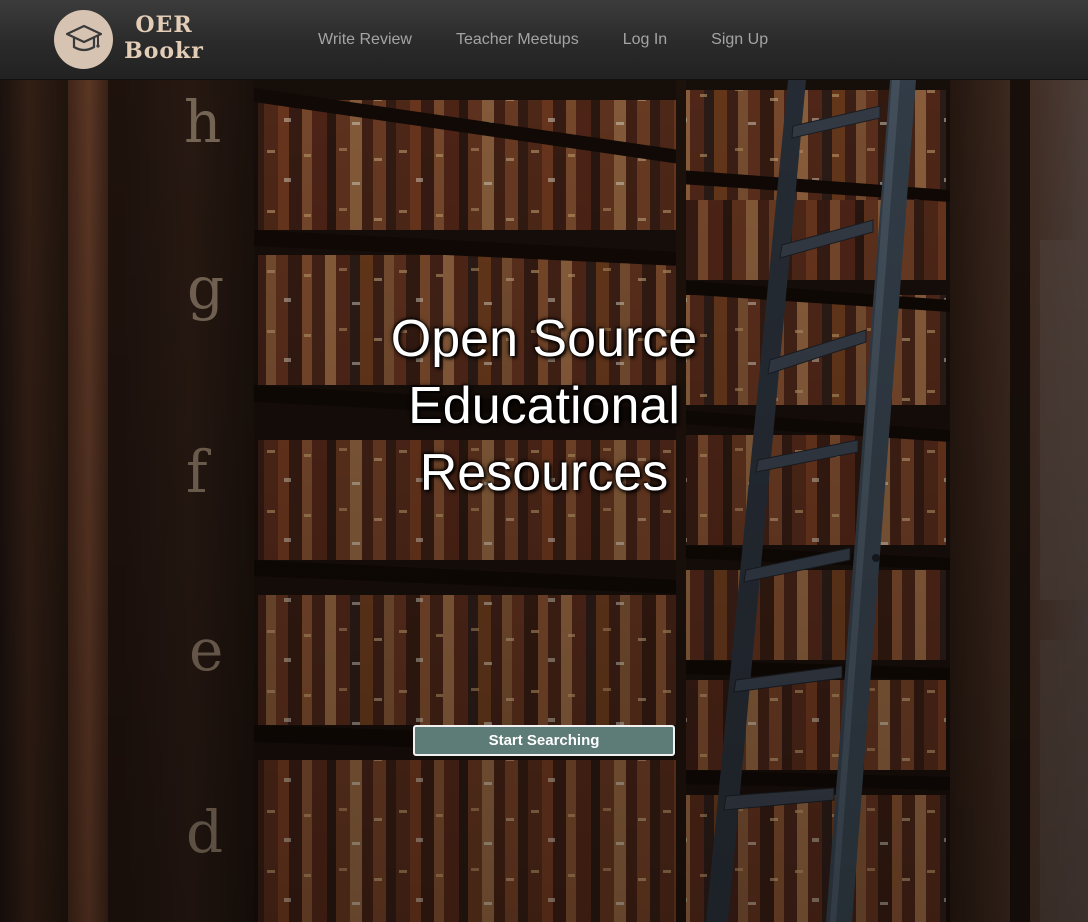 Image resolution: width=1088 pixels, height=922 pixels. I want to click on logo-wordmark: OER Bookr, so click(164, 38).